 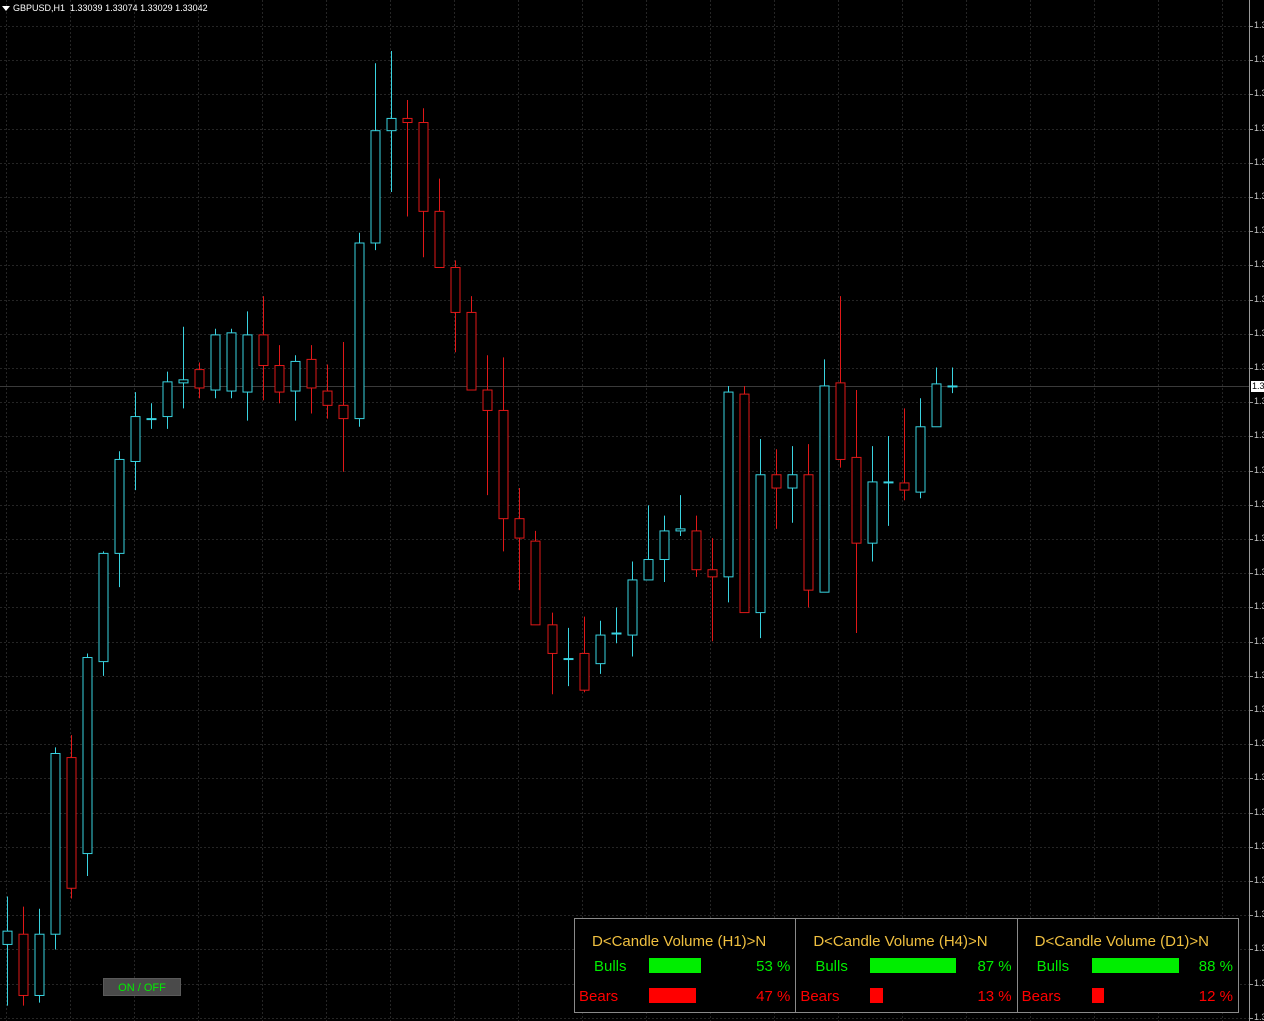 I want to click on current-price-label: 1.3, so click(x=1257, y=386).